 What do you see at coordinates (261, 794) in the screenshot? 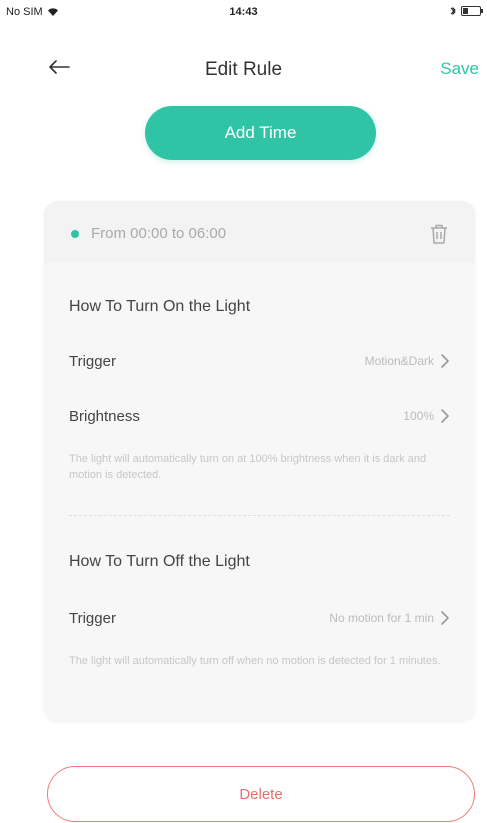
I see `delete-button: Delete` at bounding box center [261, 794].